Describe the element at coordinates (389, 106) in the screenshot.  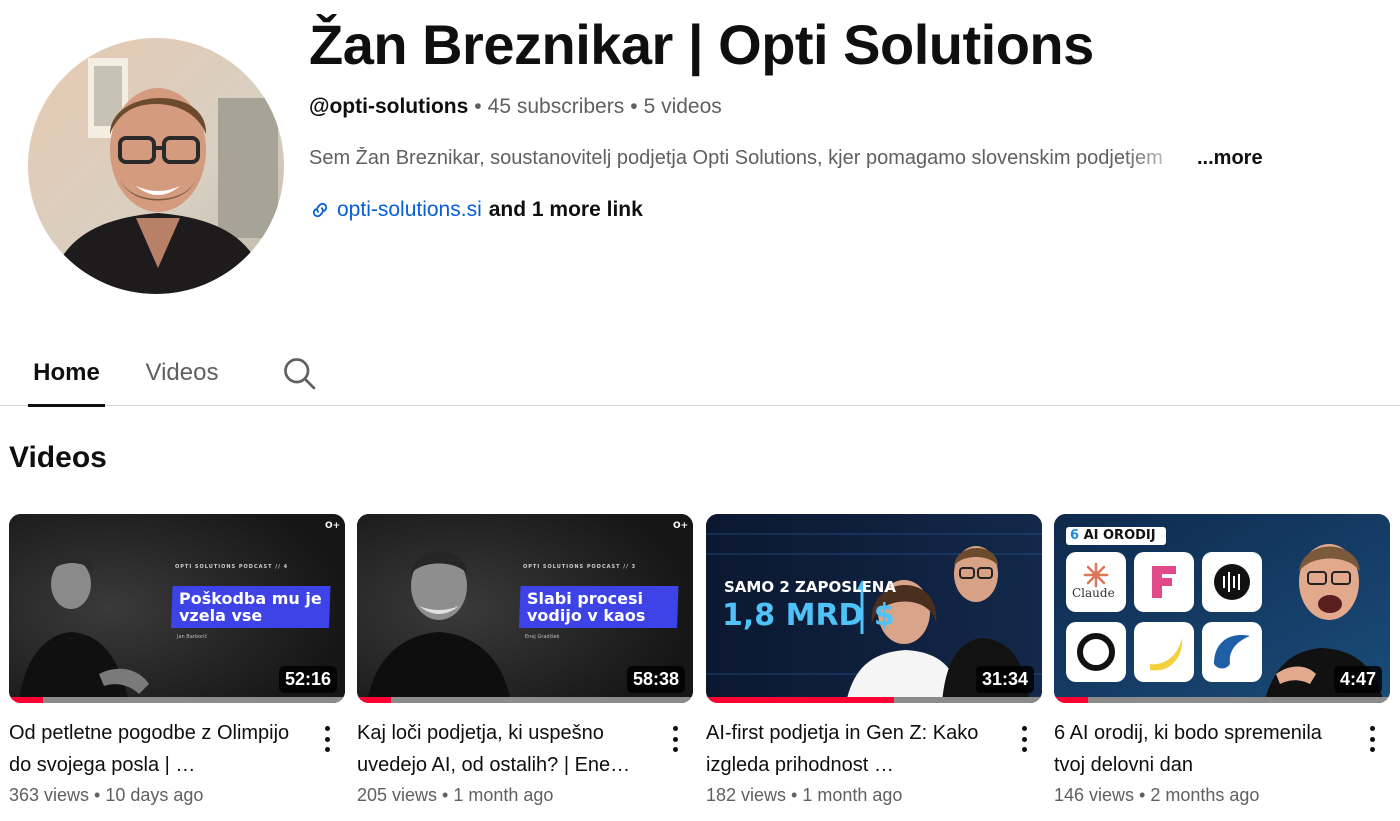
I see `channel-handle: @opti-solutions` at that location.